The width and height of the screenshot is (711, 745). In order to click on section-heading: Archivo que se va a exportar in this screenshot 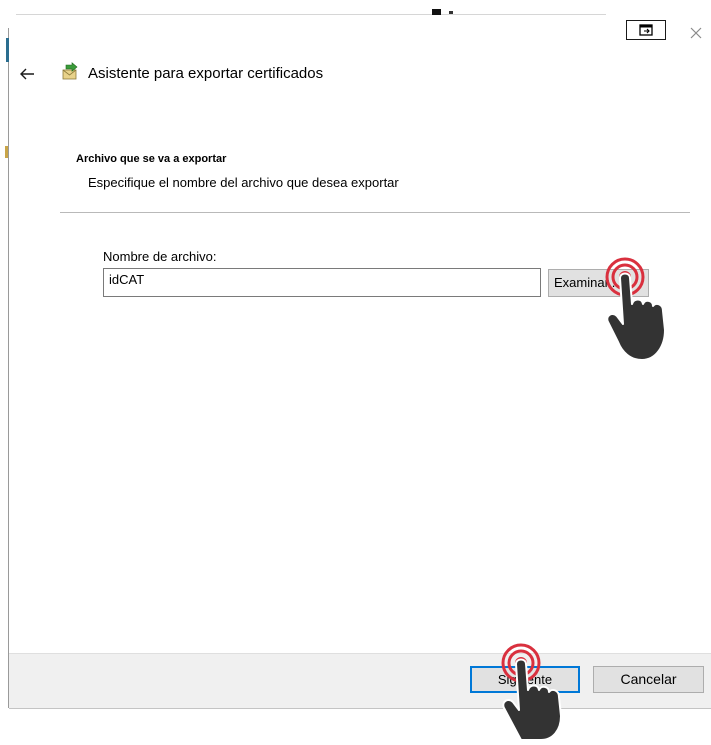, I will do `click(151, 159)`.